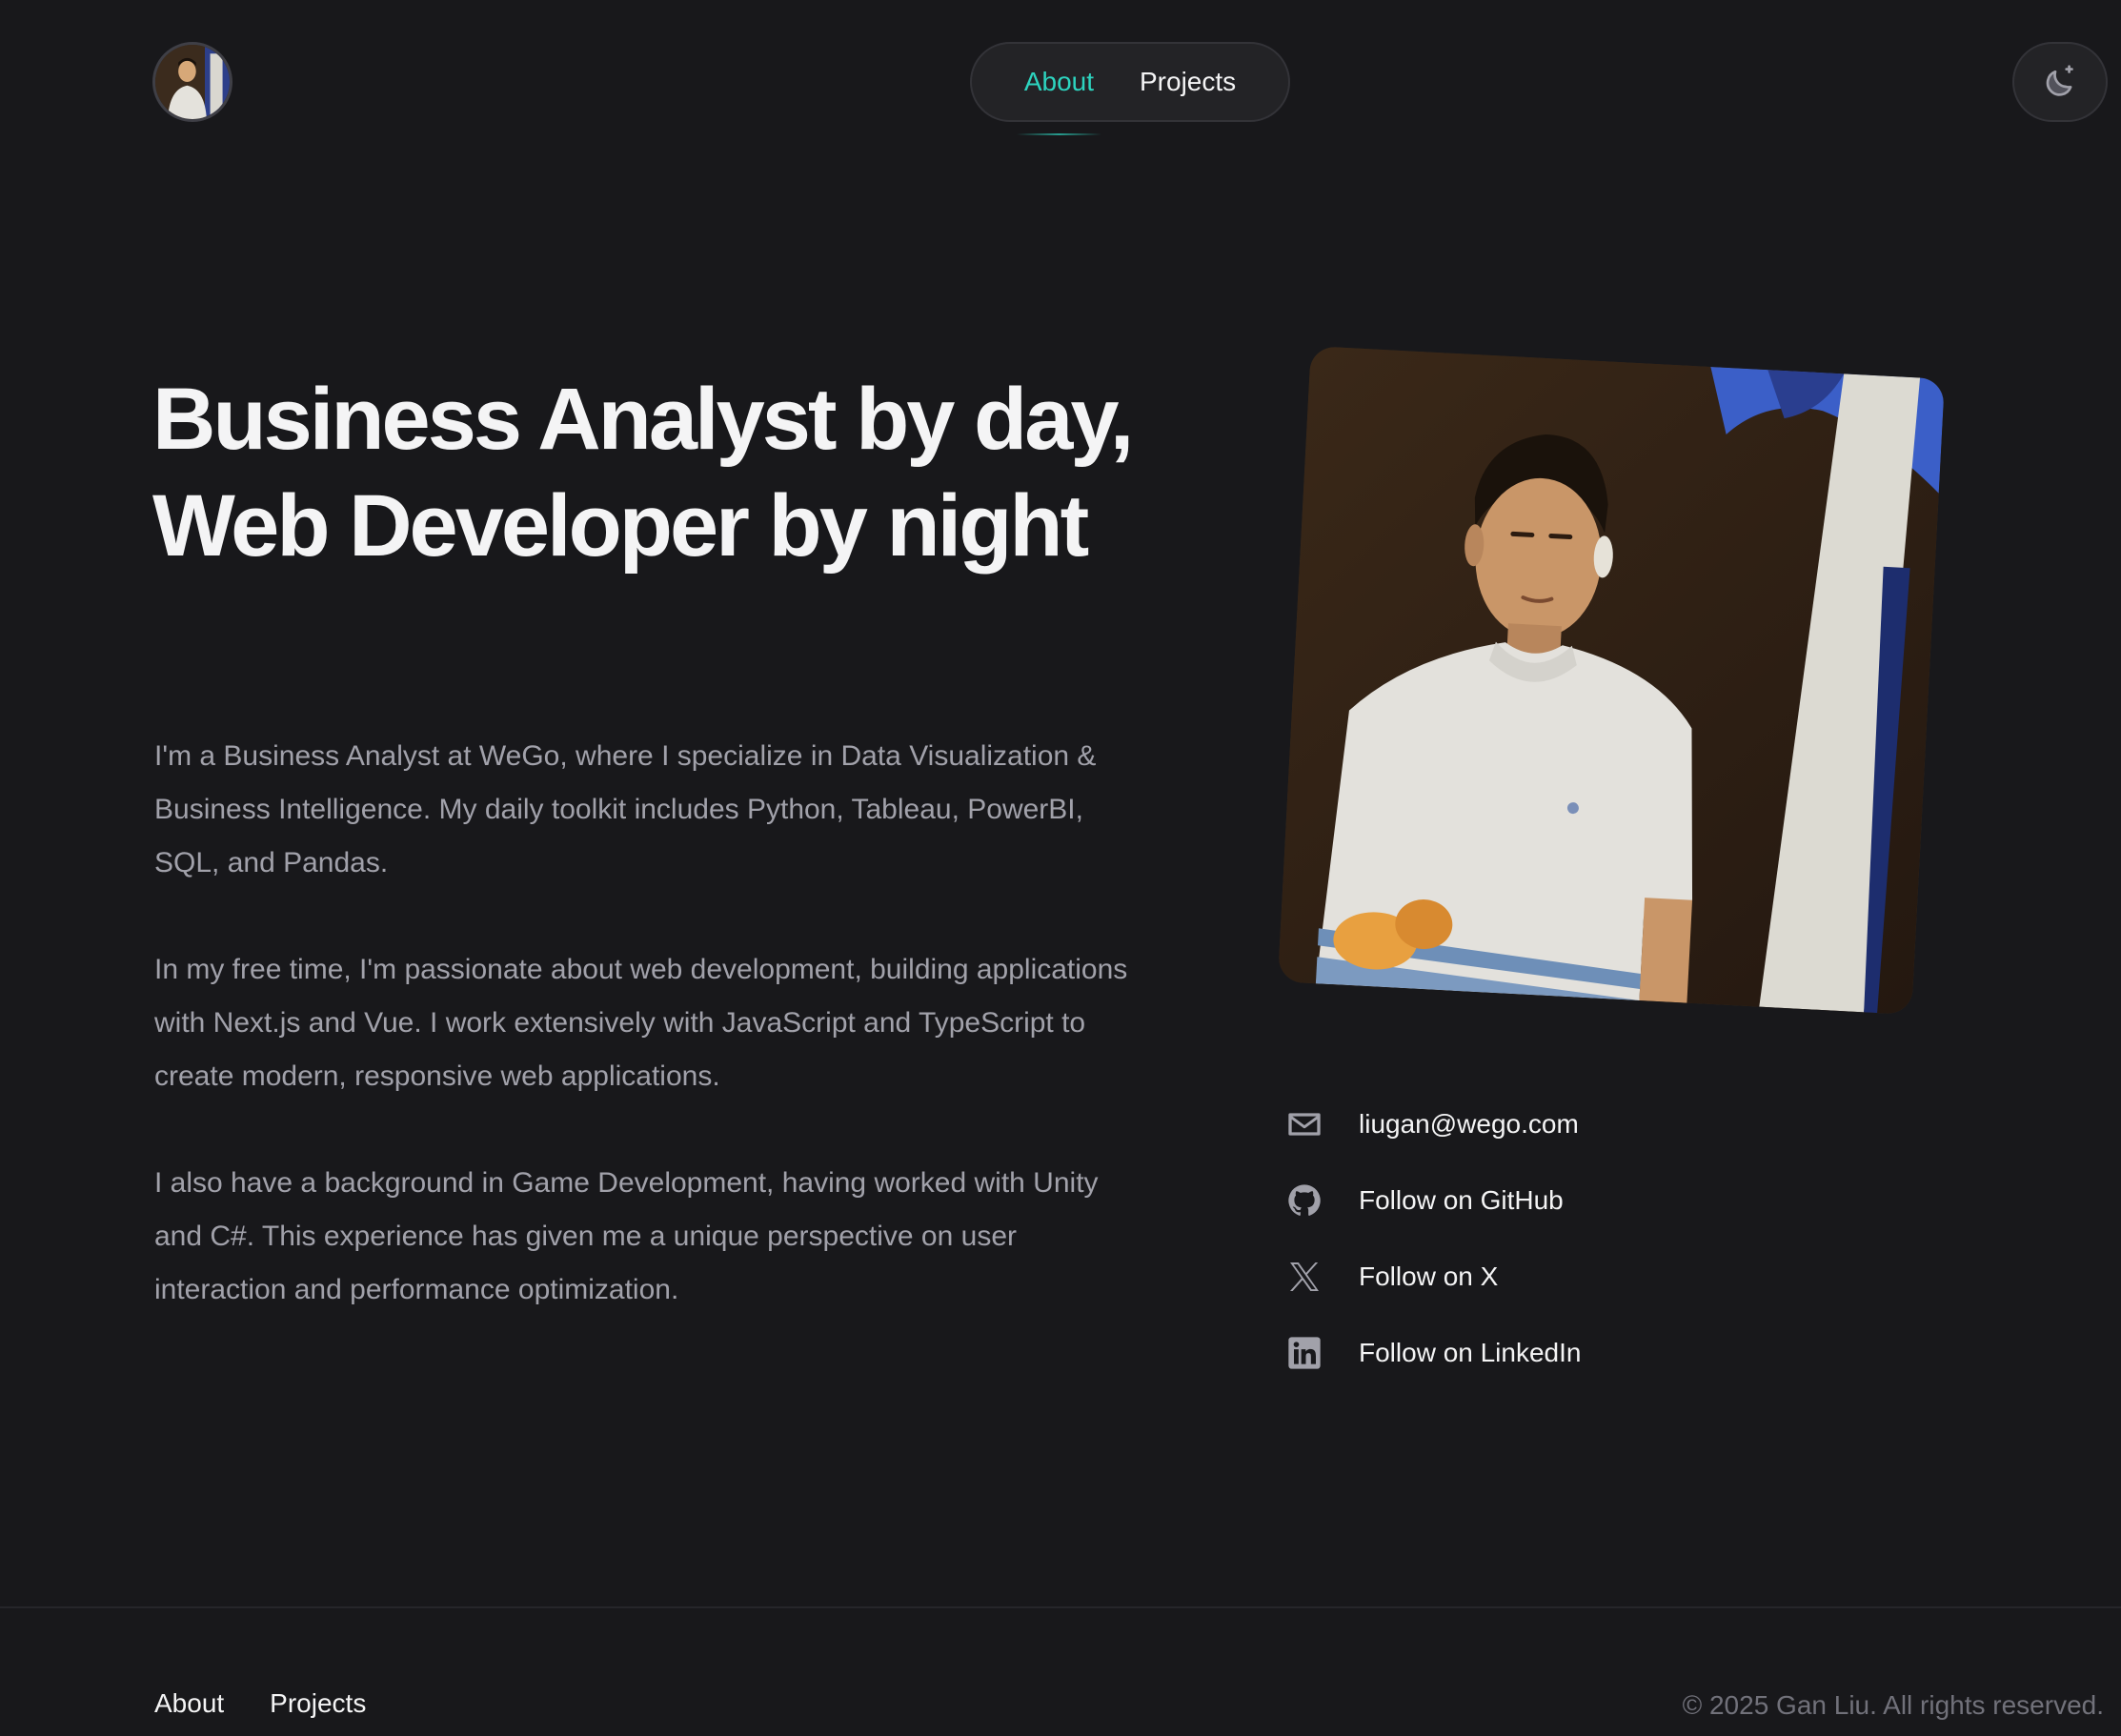 This screenshot has width=2121, height=1736. I want to click on copyright-text: © 2025 Gan Liu. All rights reserved., so click(1893, 1705).